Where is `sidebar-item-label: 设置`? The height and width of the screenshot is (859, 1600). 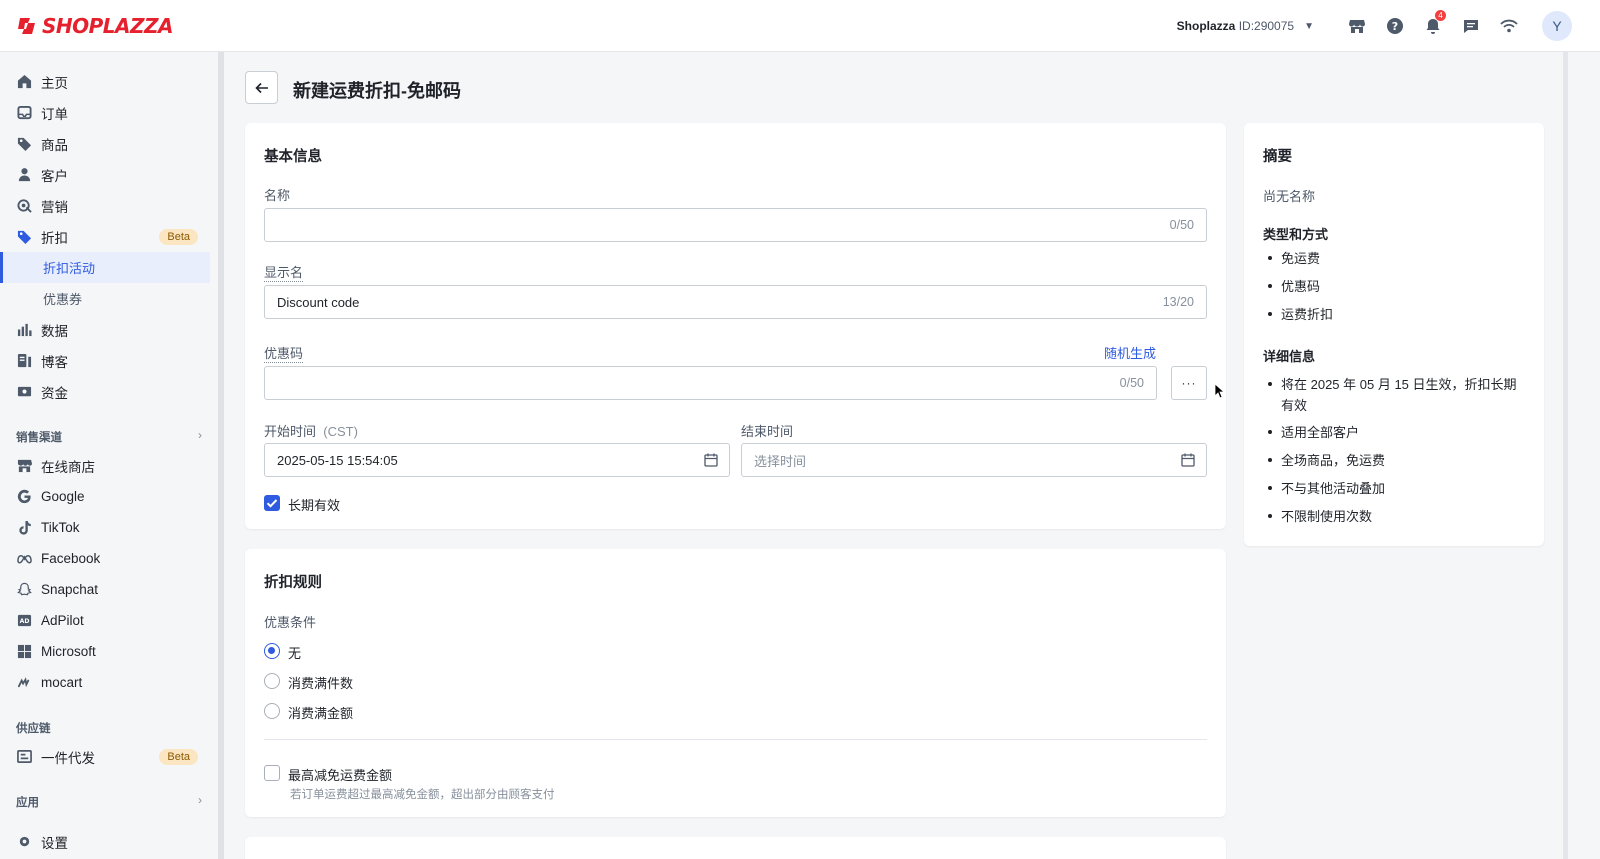 sidebar-item-label: 设置 is located at coordinates (54, 843).